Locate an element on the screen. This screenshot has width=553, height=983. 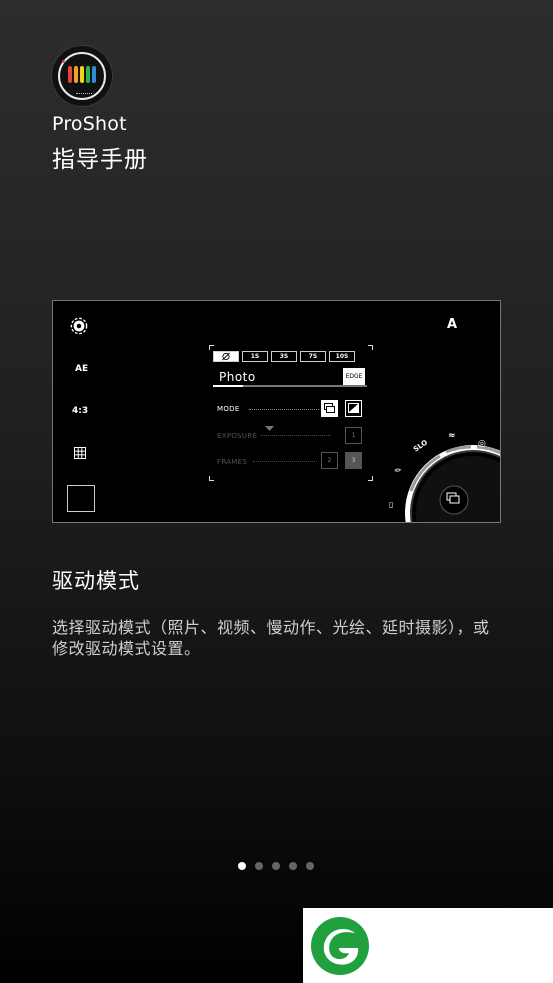
hdr-mode-button is located at coordinates (353, 408).